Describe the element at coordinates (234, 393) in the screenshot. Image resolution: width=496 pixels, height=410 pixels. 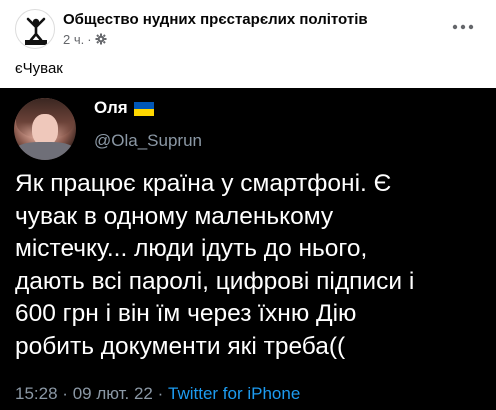
I see `tweet-source-link: Twitter for iPhone` at that location.